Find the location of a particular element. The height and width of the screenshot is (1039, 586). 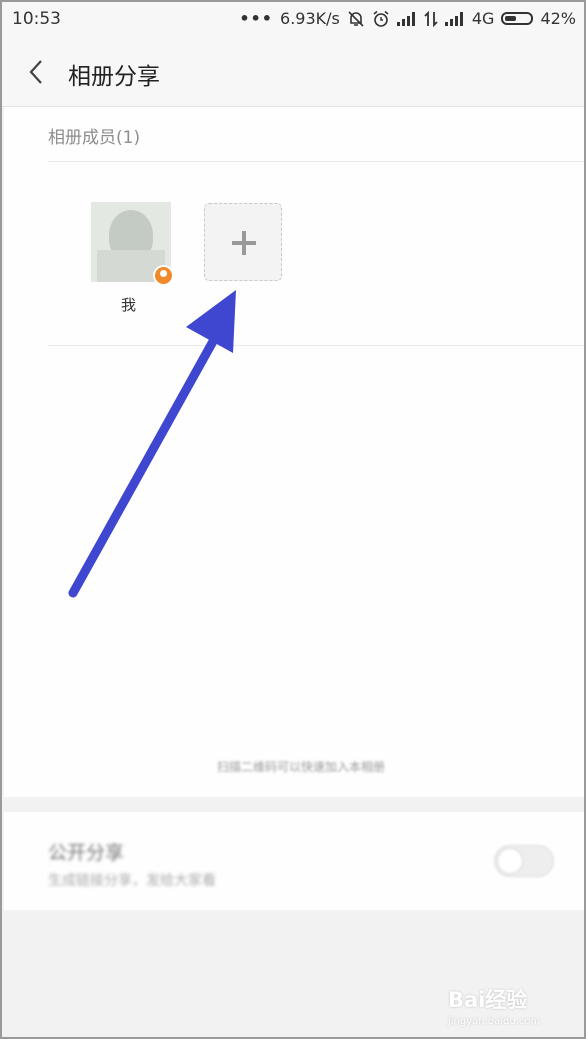

watermark-url: jingyan.baidu.com is located at coordinates (494, 1021).